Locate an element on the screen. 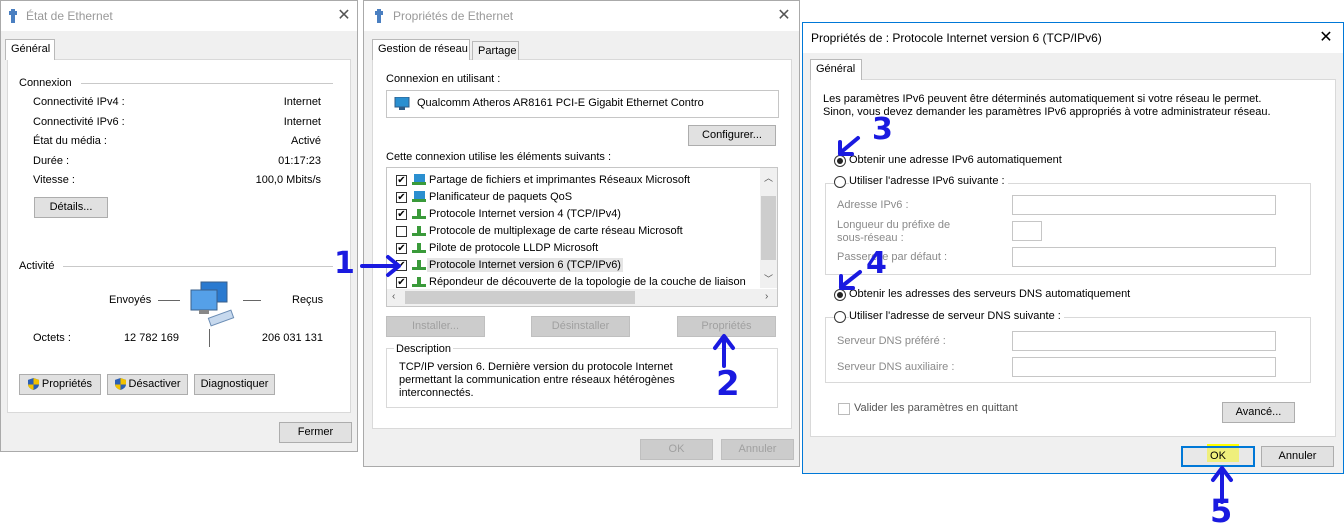 The width and height of the screenshot is (1344, 532). annotation-number-1: 1 is located at coordinates (344, 263).